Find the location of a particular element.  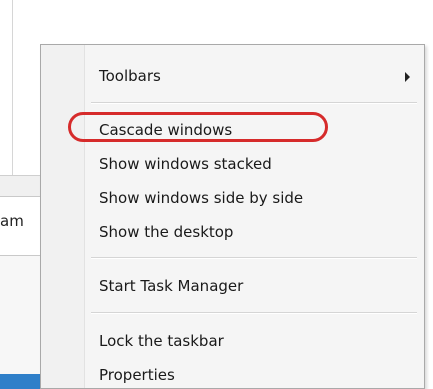

menu-item-properties: Properties is located at coordinates (137, 375).